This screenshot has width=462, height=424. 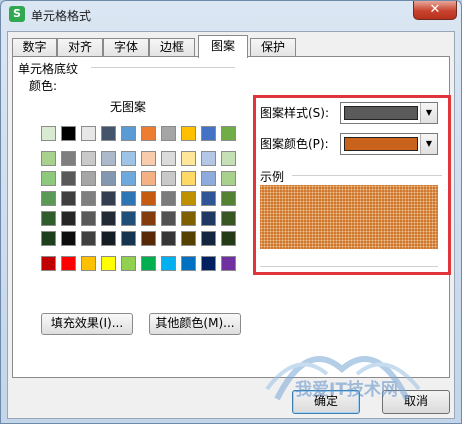 What do you see at coordinates (17, 14) in the screenshot?
I see `wps-app-icon: S` at bounding box center [17, 14].